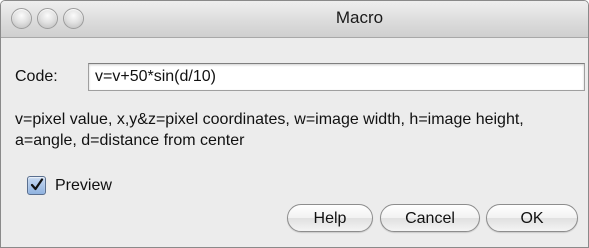  Describe the element at coordinates (36, 76) in the screenshot. I see `code-label: Code:` at that location.